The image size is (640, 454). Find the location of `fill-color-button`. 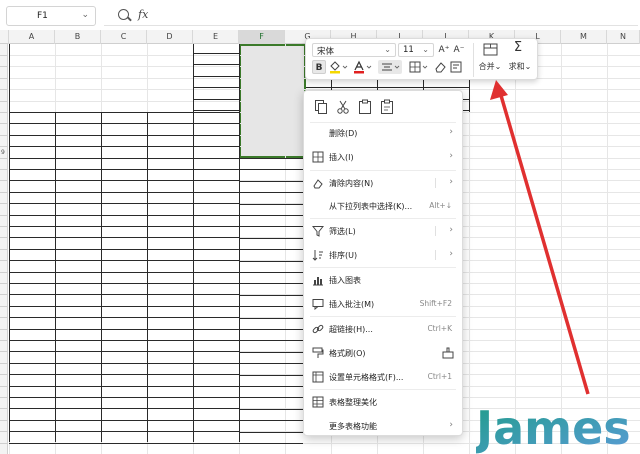

fill-color-button is located at coordinates (338, 67).